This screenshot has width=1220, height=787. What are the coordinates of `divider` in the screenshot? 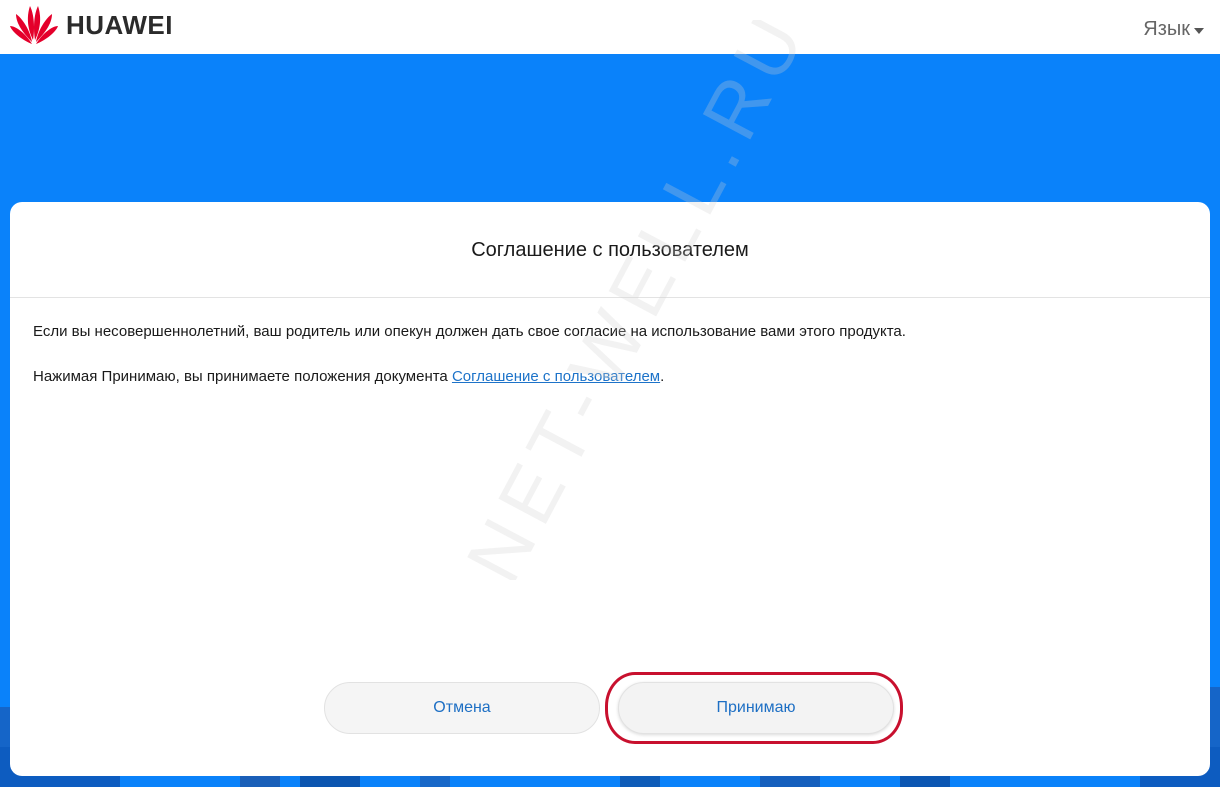 It's located at (610, 297).